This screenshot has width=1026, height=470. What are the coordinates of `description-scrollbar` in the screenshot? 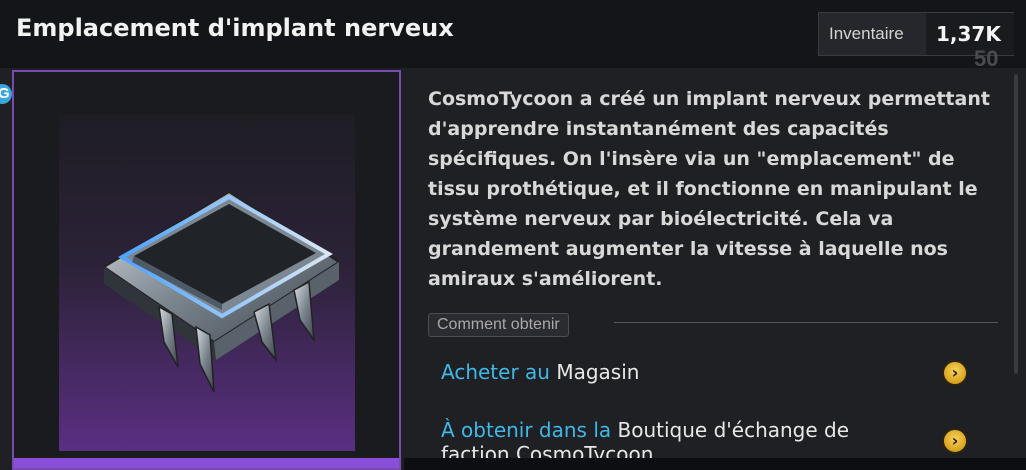 It's located at (1016, 224).